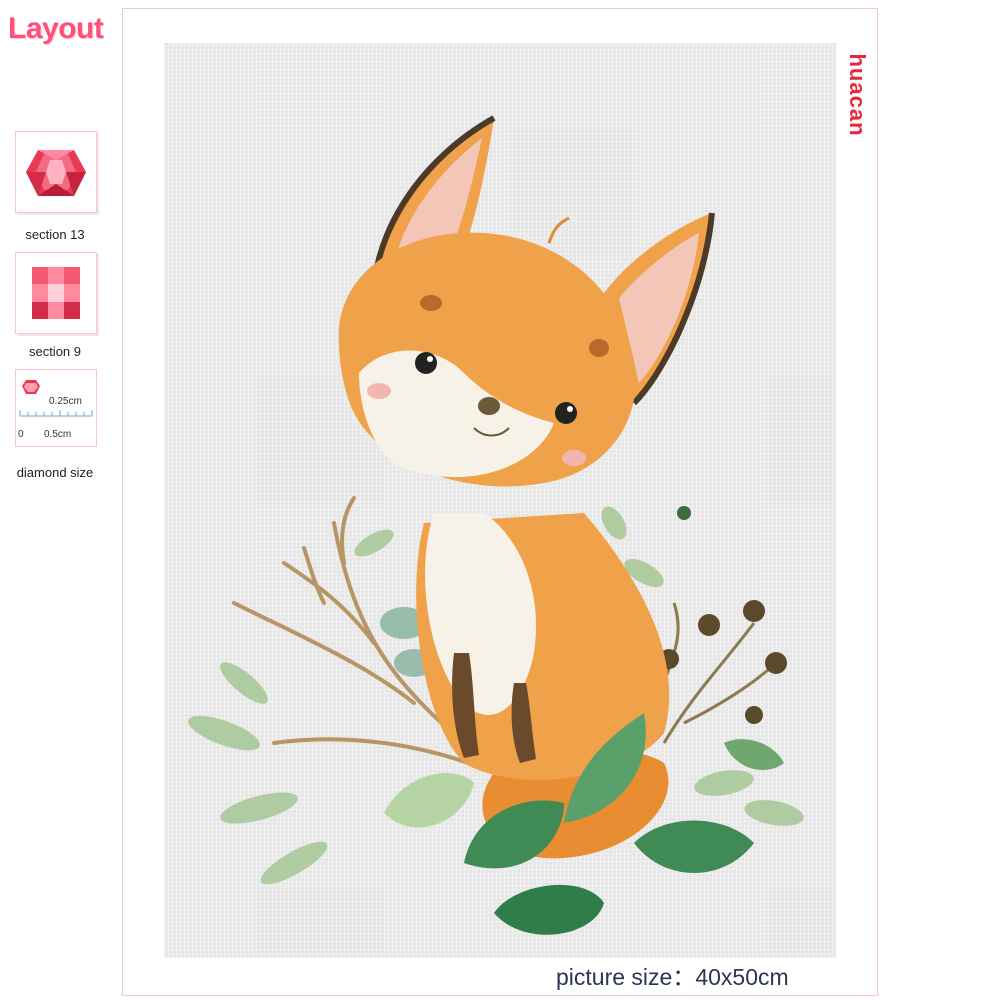 This screenshot has height=1000, width=1000. Describe the element at coordinates (857, 95) in the screenshot. I see `brand-logo: huacan` at that location.